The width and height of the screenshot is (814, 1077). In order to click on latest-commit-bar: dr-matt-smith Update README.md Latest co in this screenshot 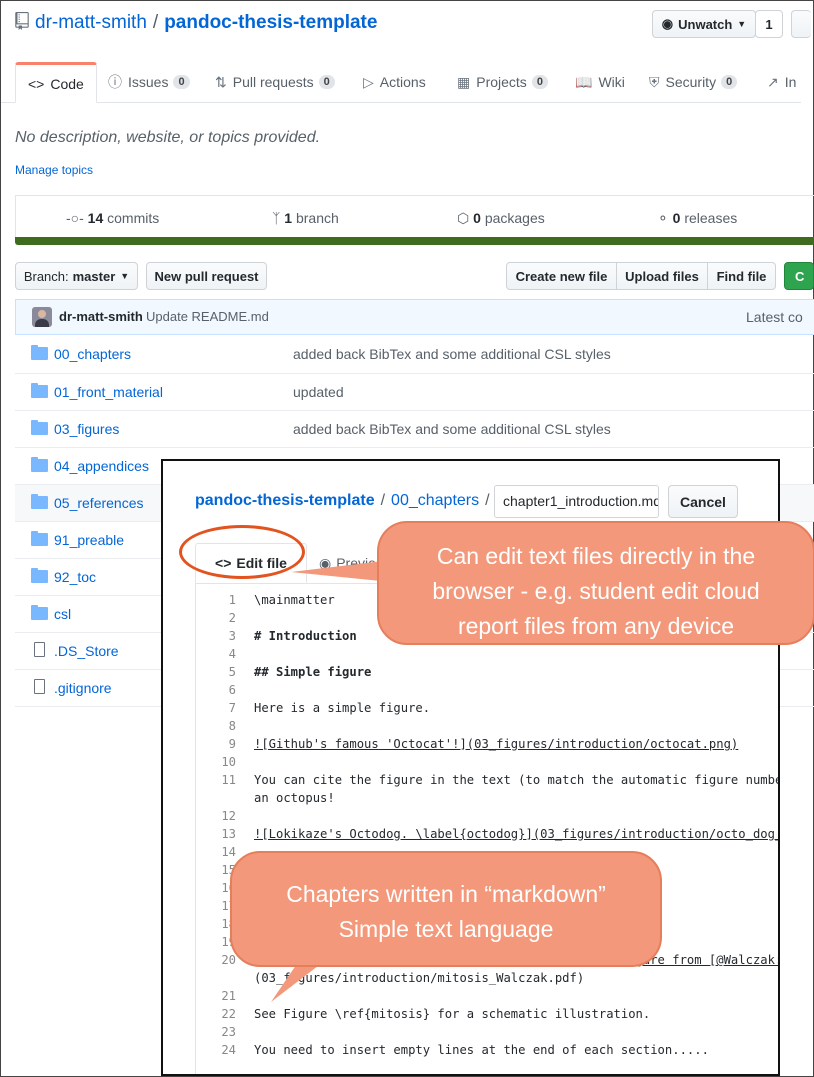, I will do `click(414, 317)`.